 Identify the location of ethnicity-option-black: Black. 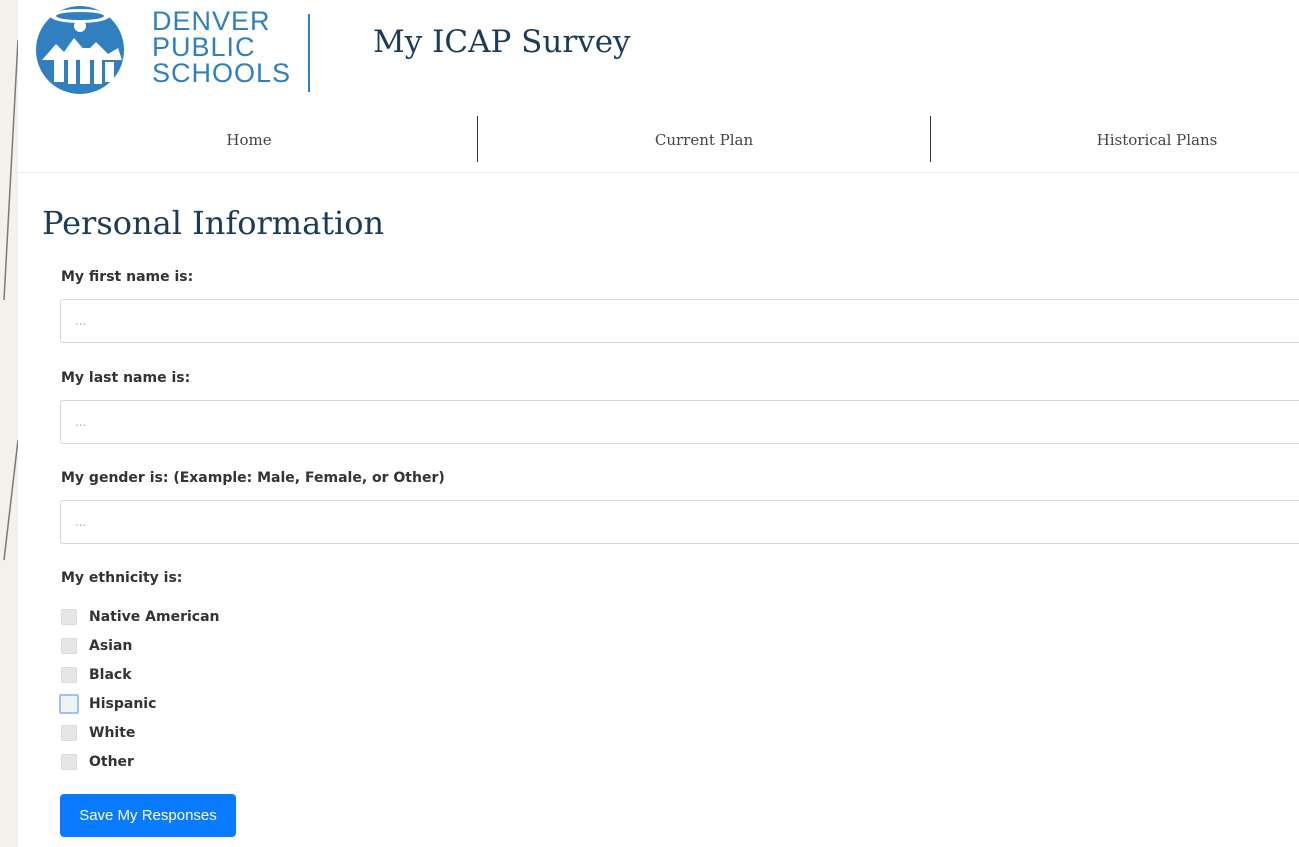
(96, 675).